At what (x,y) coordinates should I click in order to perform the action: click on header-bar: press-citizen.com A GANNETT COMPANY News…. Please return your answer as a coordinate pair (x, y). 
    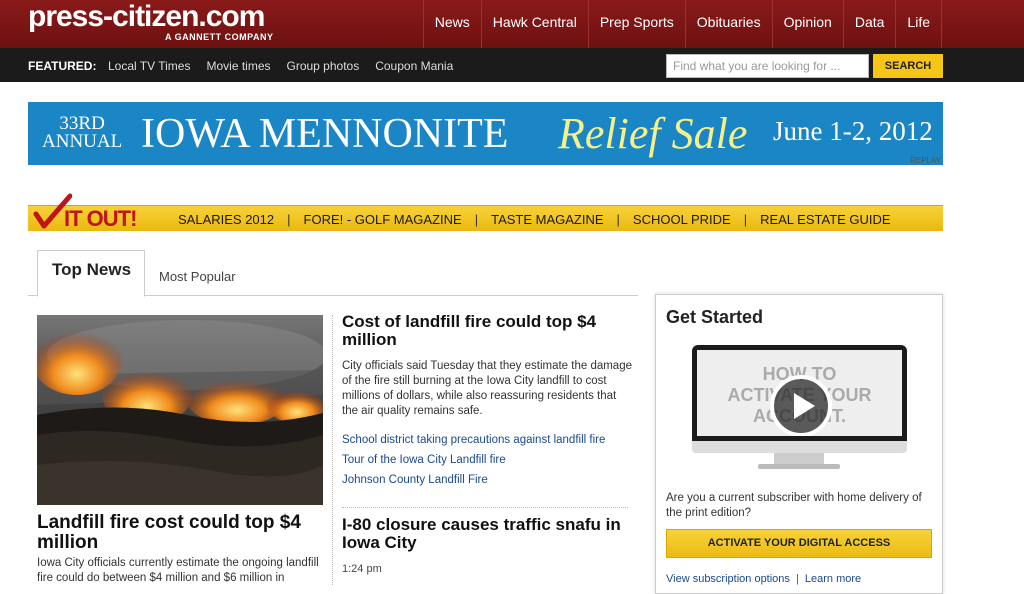
    Looking at the image, I should click on (512, 24).